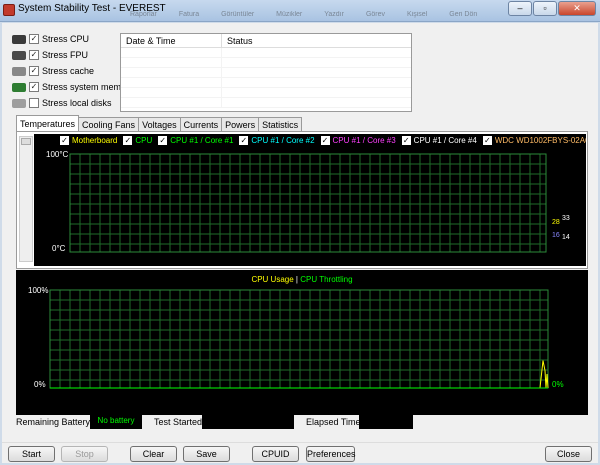 This screenshot has width=600, height=465. I want to click on tab-temperatures: Temperatures, so click(48, 123).